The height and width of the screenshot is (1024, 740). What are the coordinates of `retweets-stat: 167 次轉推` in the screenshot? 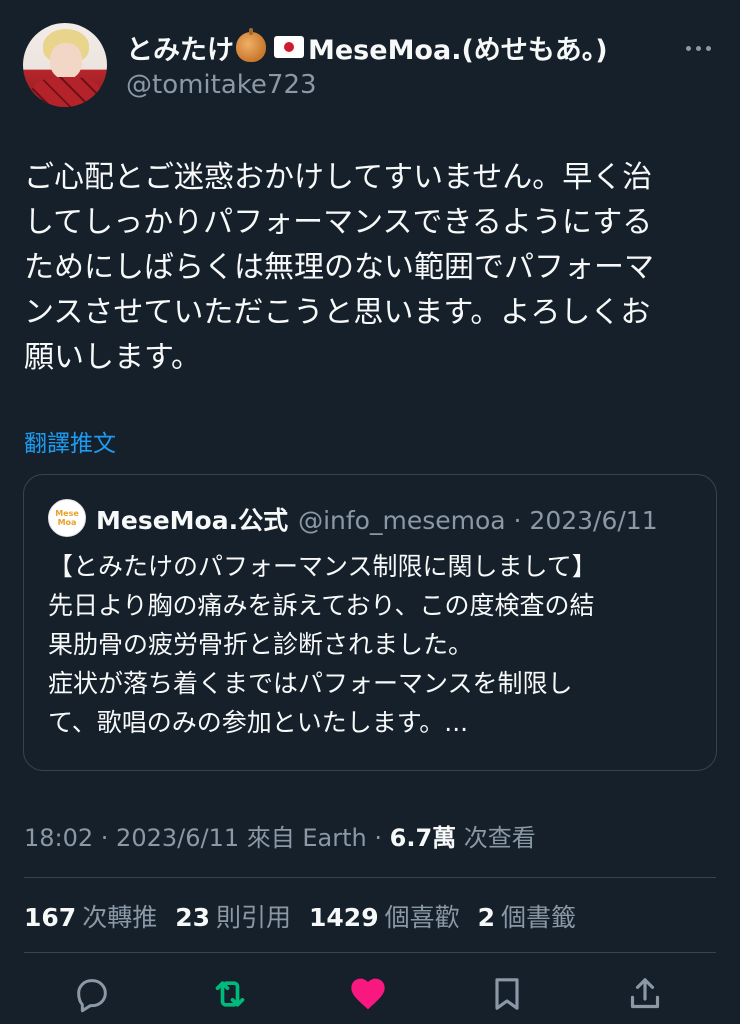 It's located at (90, 916).